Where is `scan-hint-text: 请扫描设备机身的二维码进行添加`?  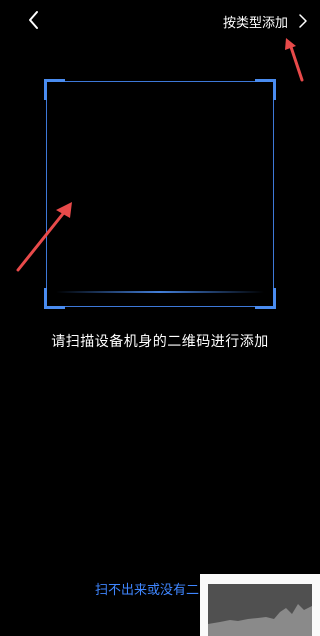
scan-hint-text: 请扫描设备机身的二维码进行添加 is located at coordinates (160, 342).